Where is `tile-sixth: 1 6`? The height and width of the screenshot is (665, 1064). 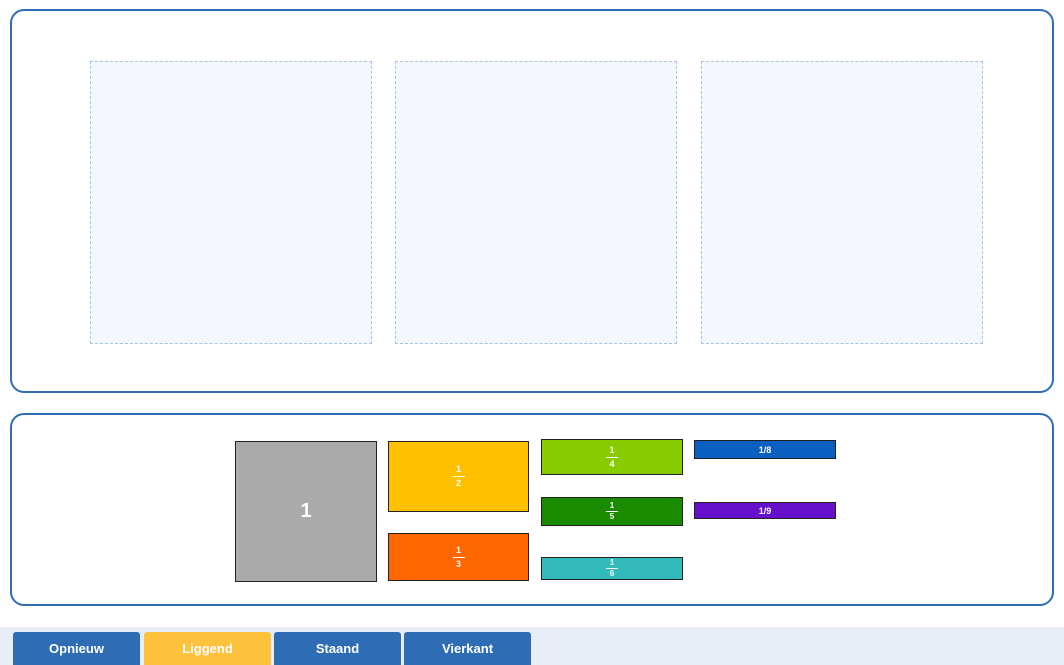
tile-sixth: 1 6 is located at coordinates (612, 568).